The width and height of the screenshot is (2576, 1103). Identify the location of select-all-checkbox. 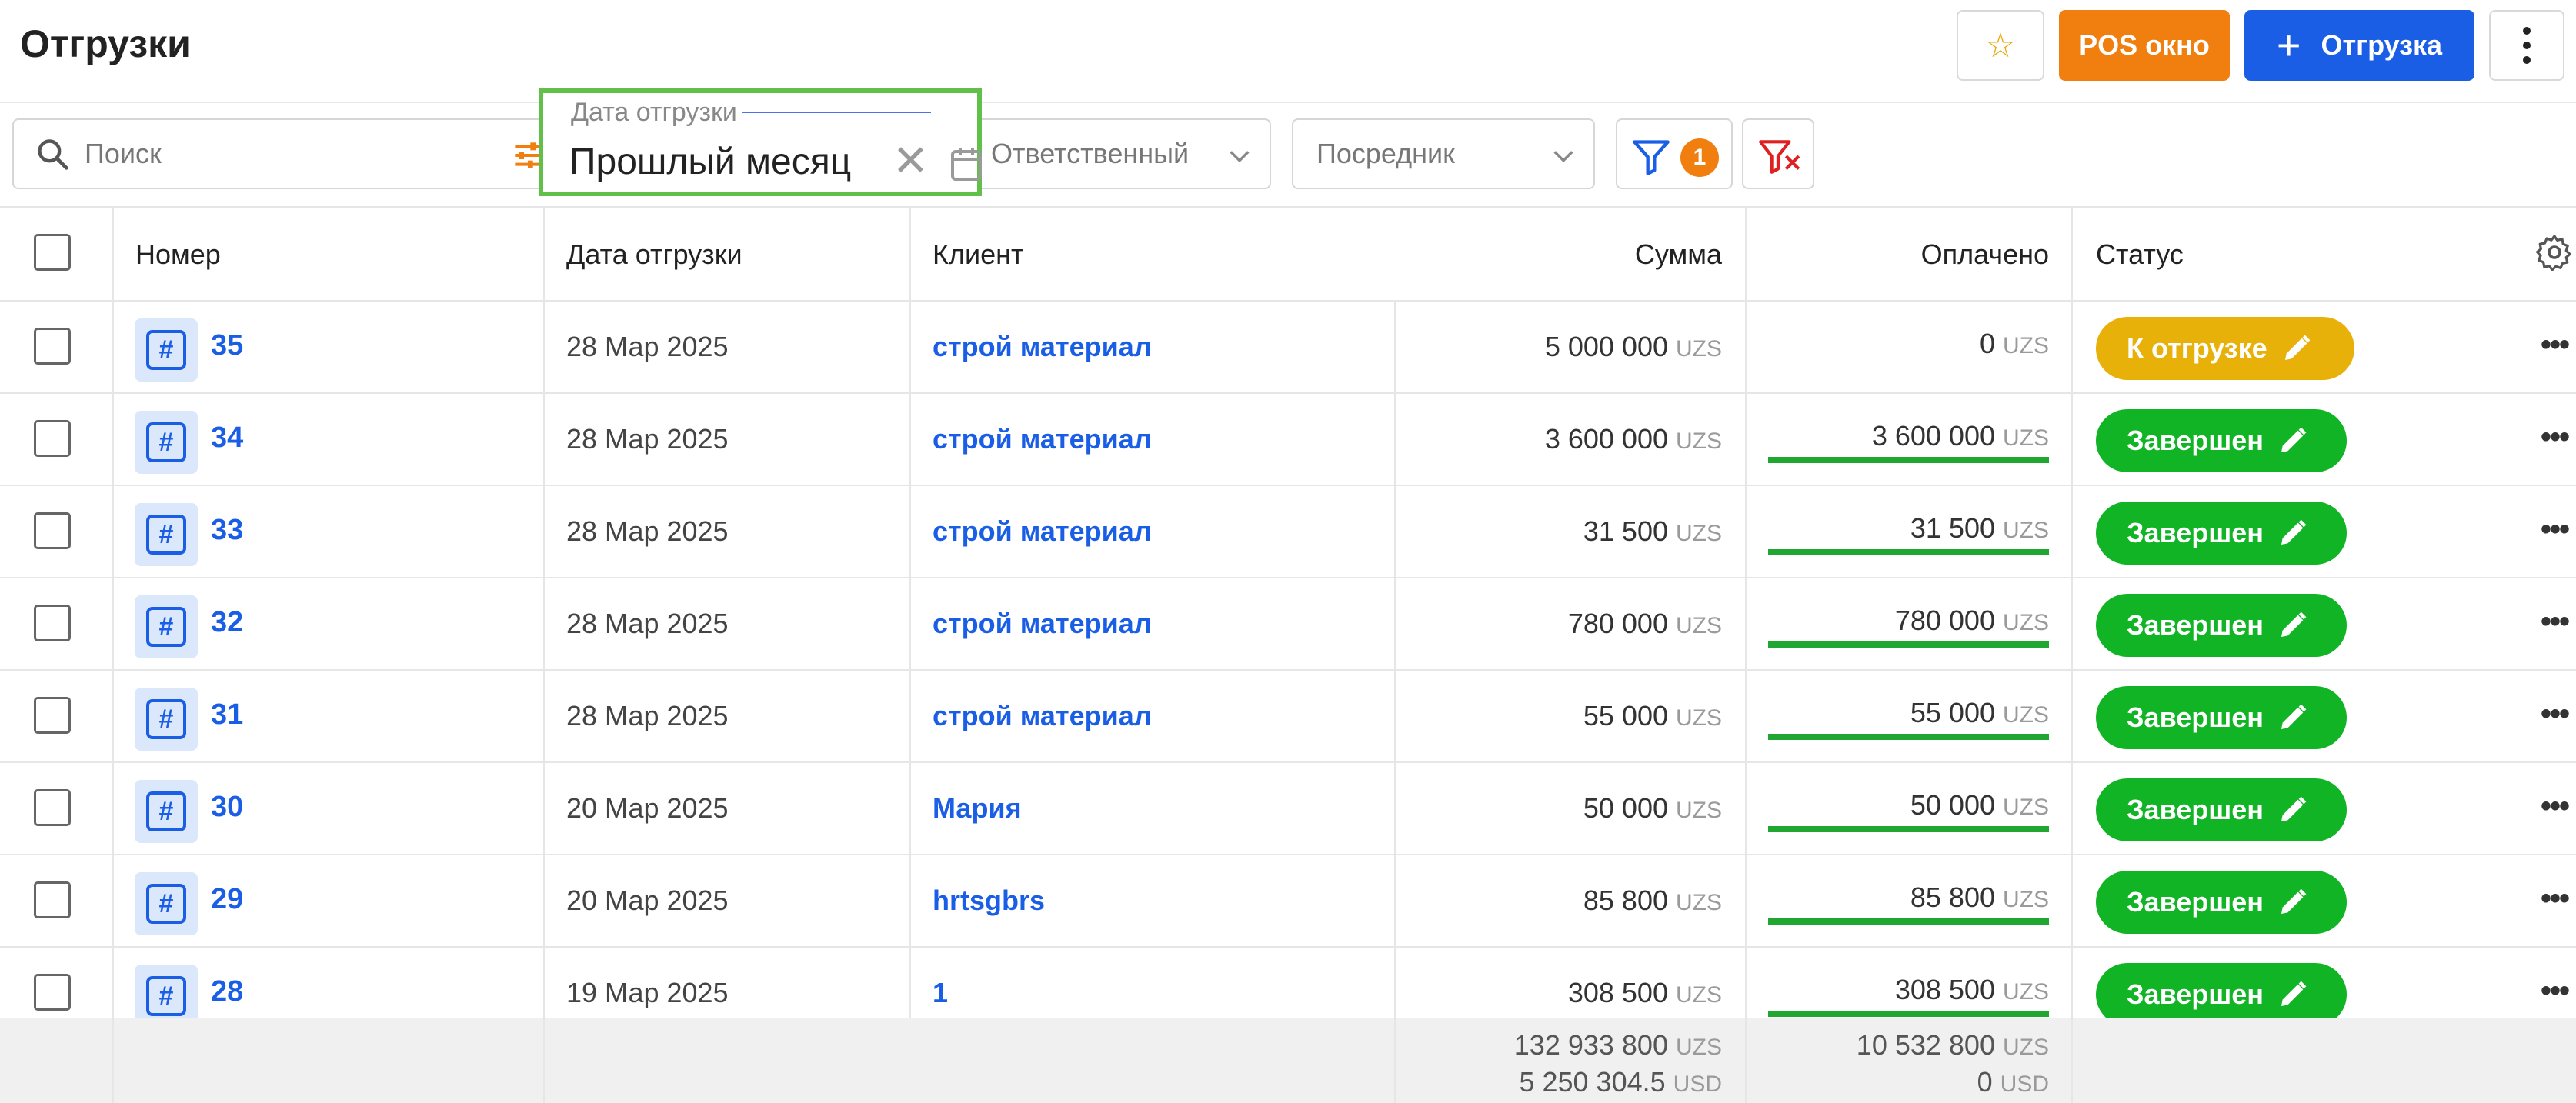
(53, 252).